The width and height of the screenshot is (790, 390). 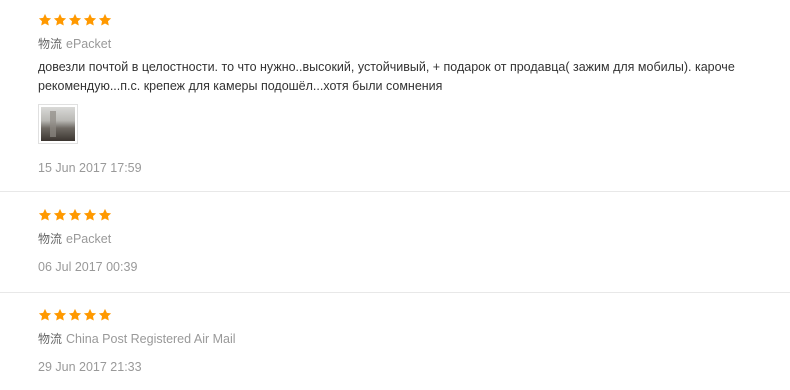 I want to click on shipping-method: 物流 China Post Registered Air Mail, so click(x=137, y=338).